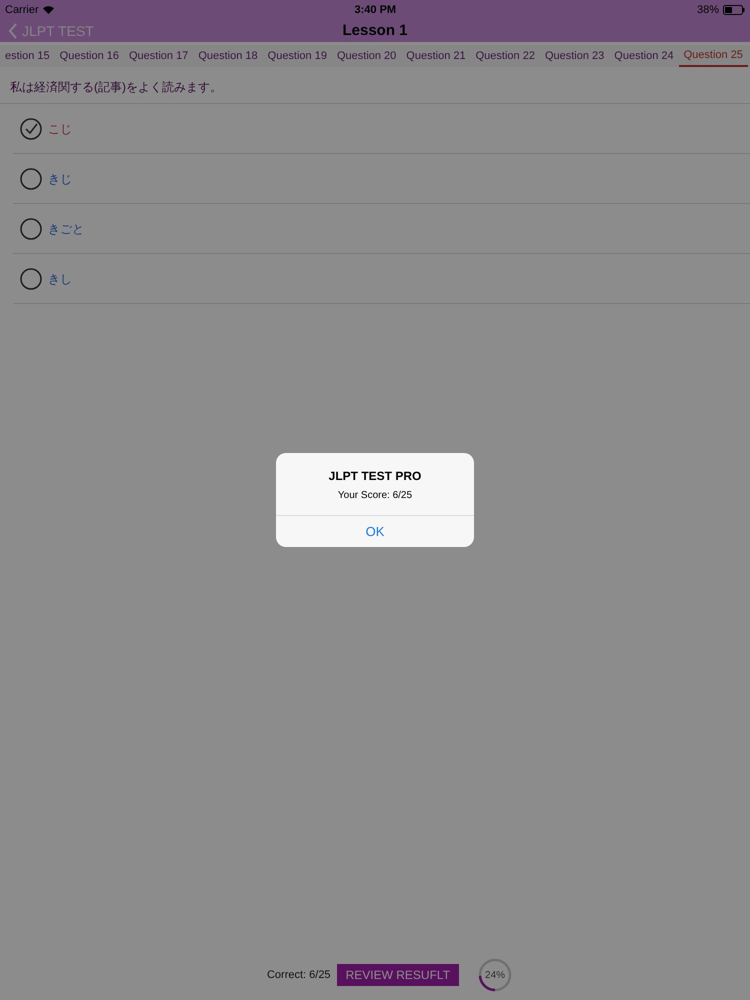 The width and height of the screenshot is (750, 1000). Describe the element at coordinates (495, 975) in the screenshot. I see `progress-percent: 24%` at that location.